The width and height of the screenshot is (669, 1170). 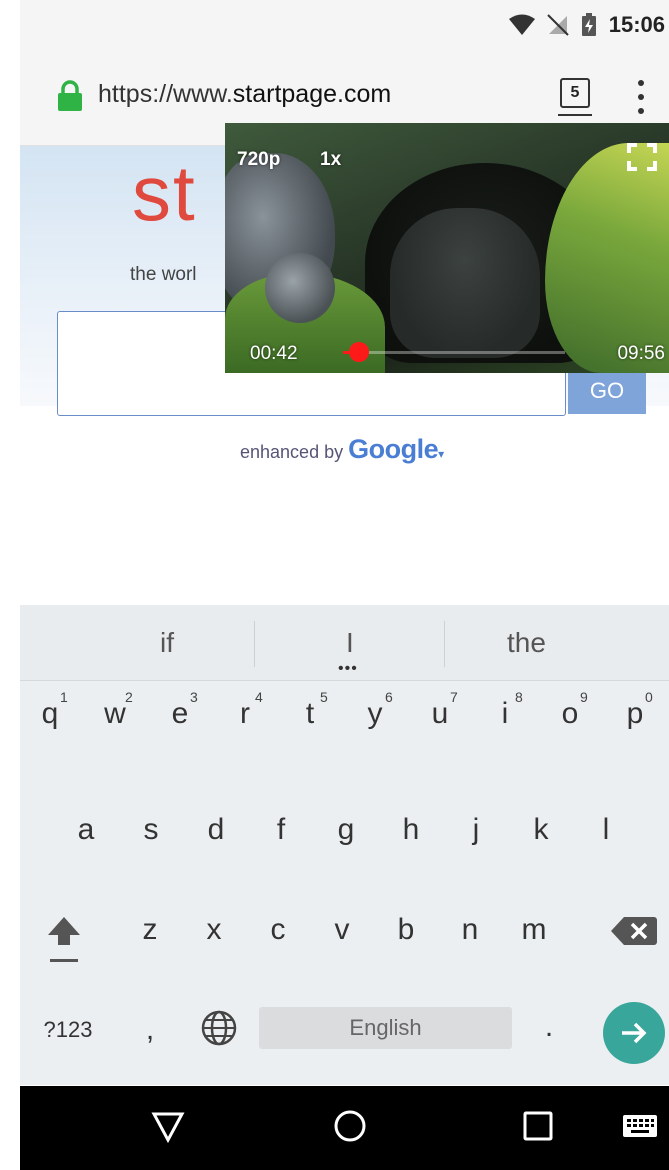 What do you see at coordinates (406, 930) in the screenshot?
I see `key-b: b` at bounding box center [406, 930].